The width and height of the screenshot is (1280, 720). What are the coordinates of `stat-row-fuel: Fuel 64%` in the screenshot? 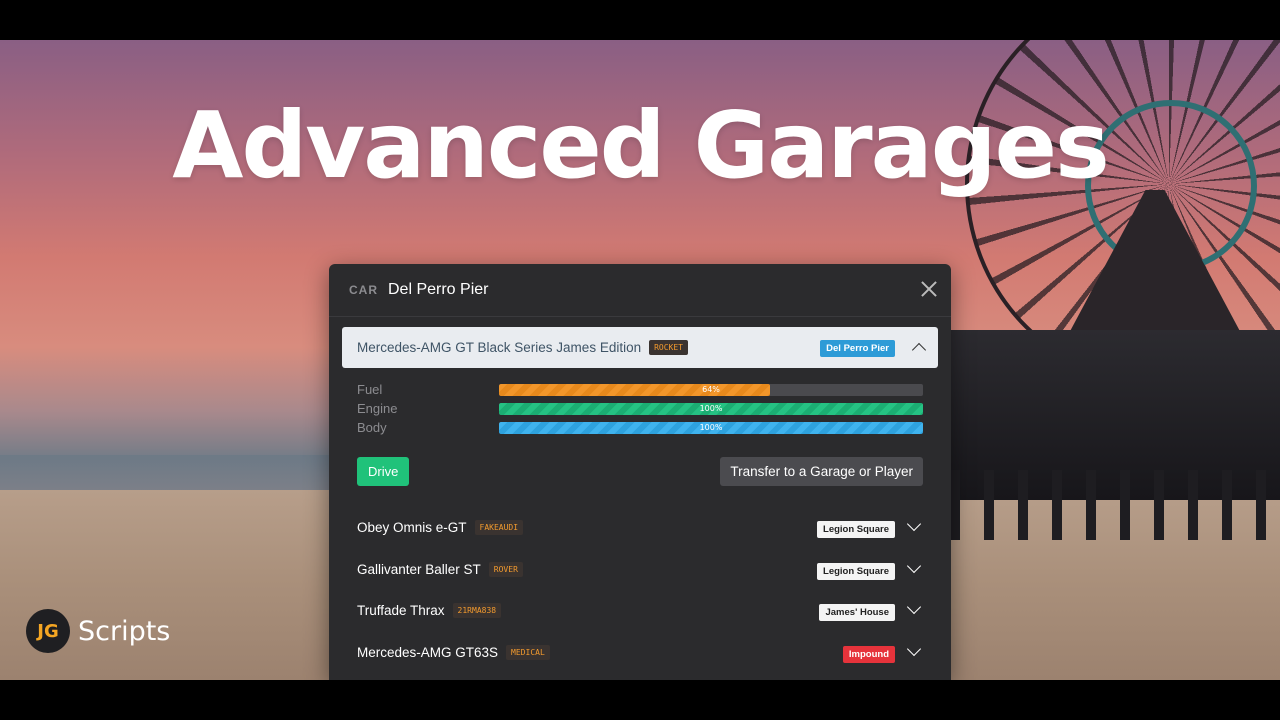 It's located at (640, 389).